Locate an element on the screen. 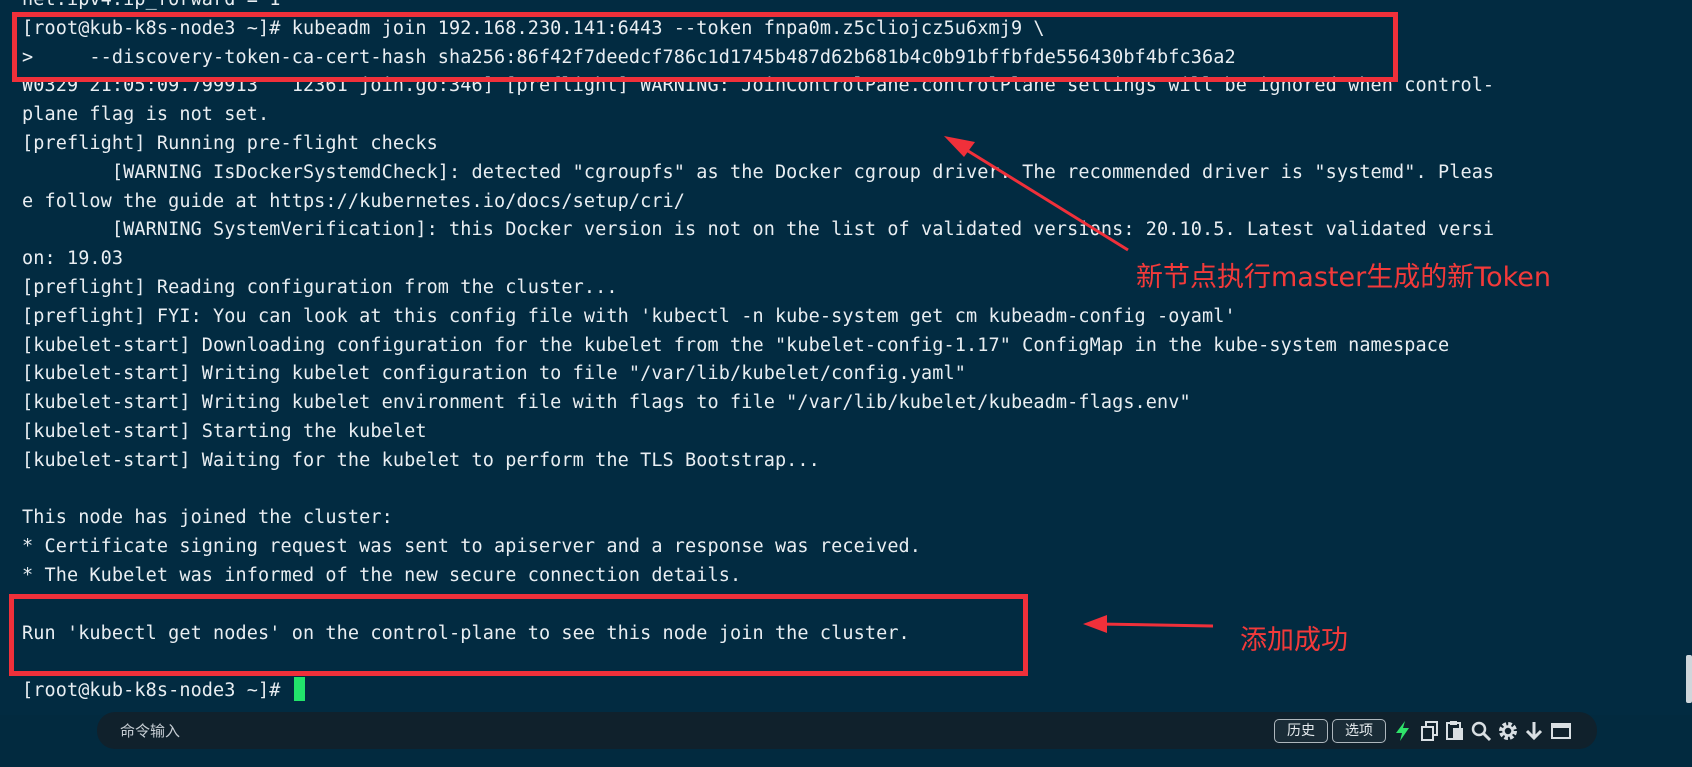 This screenshot has height=767, width=1692. options-button: 选项 is located at coordinates (1359, 731).